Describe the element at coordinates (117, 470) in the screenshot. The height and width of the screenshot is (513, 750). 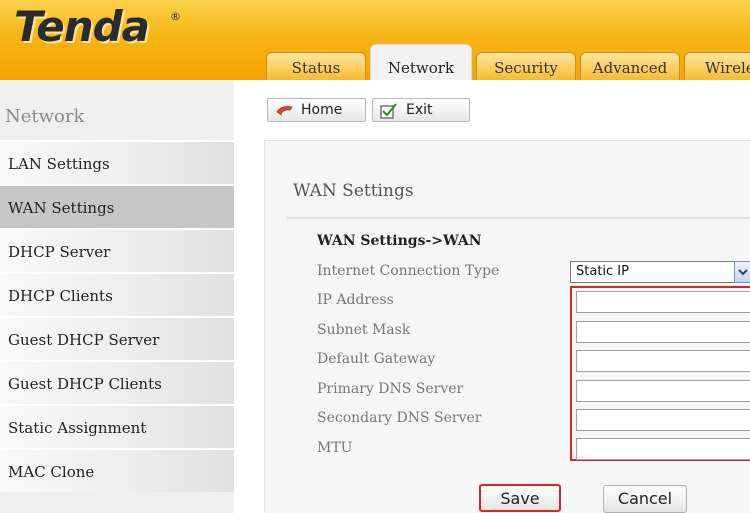
I see `sidebar-item-mac-clone: MAC Clone` at that location.